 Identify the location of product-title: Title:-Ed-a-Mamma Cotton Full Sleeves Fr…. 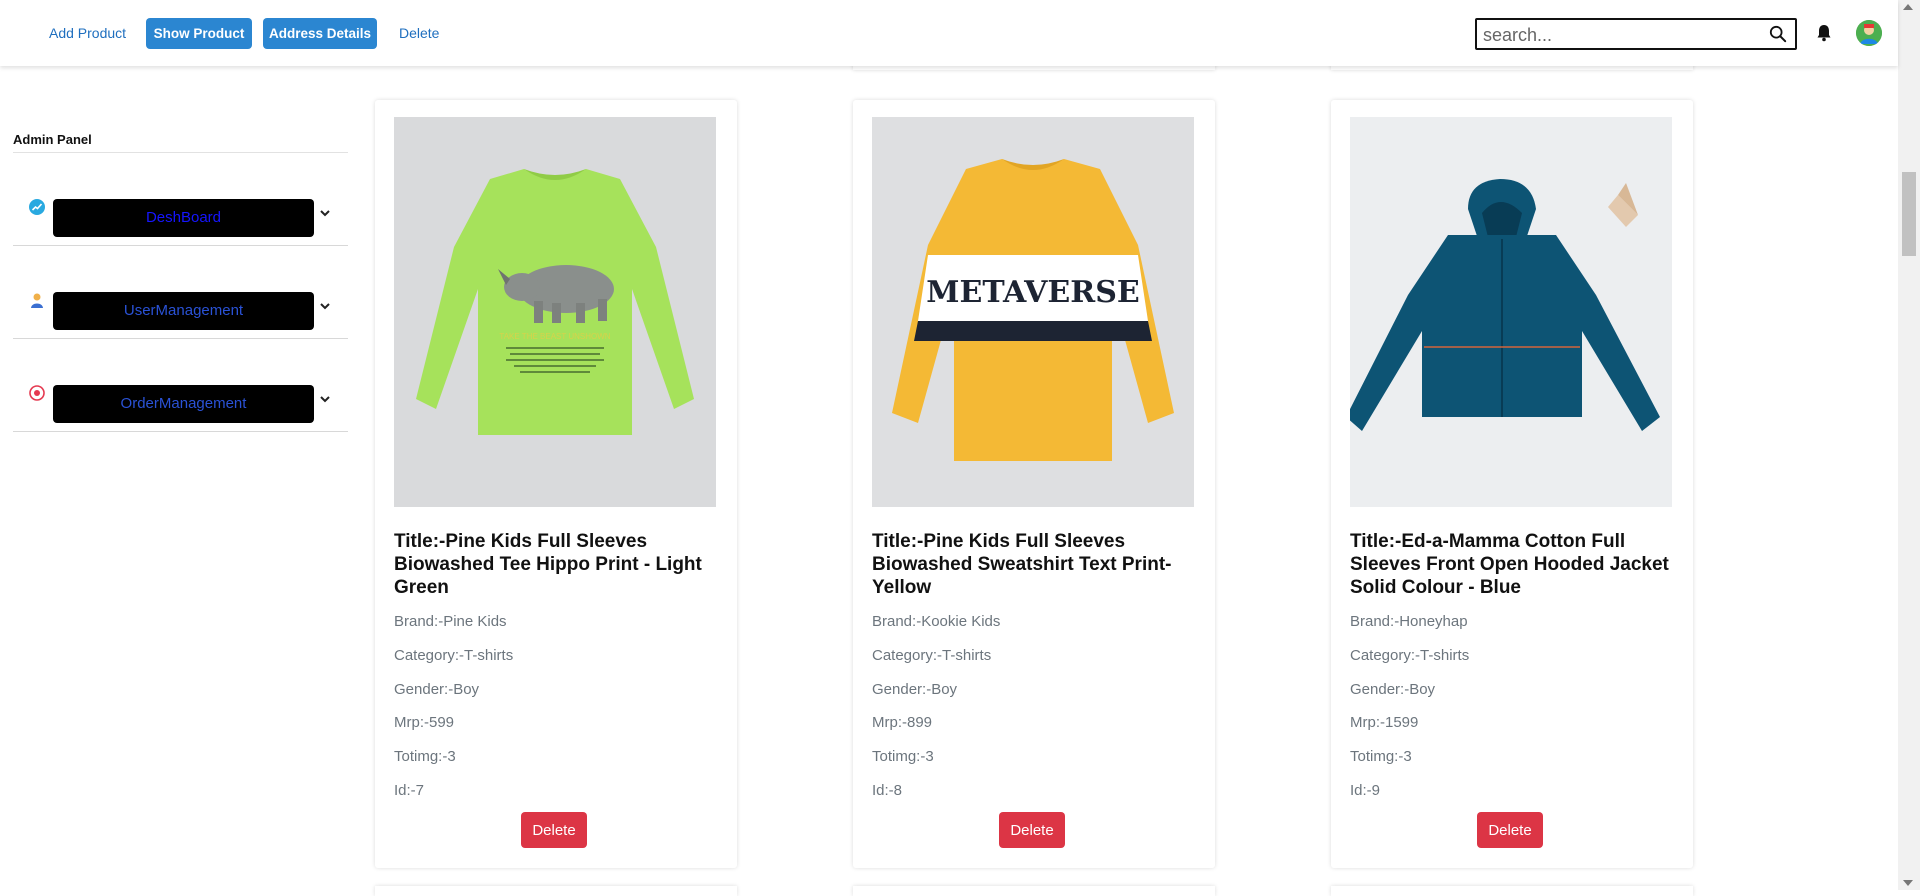
(1509, 564).